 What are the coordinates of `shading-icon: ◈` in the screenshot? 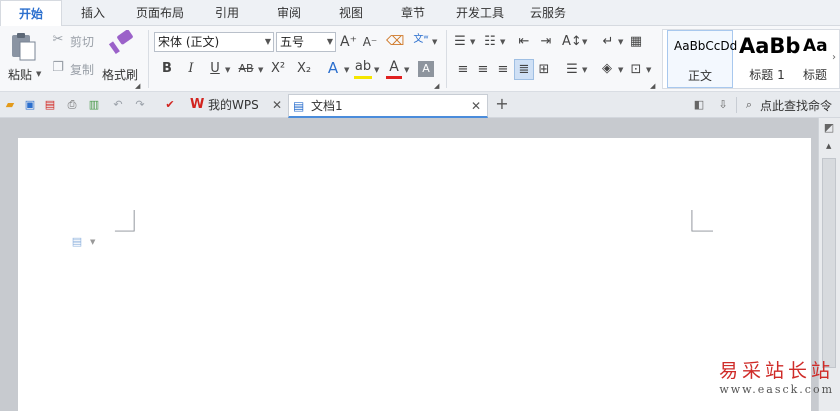 It's located at (607, 69).